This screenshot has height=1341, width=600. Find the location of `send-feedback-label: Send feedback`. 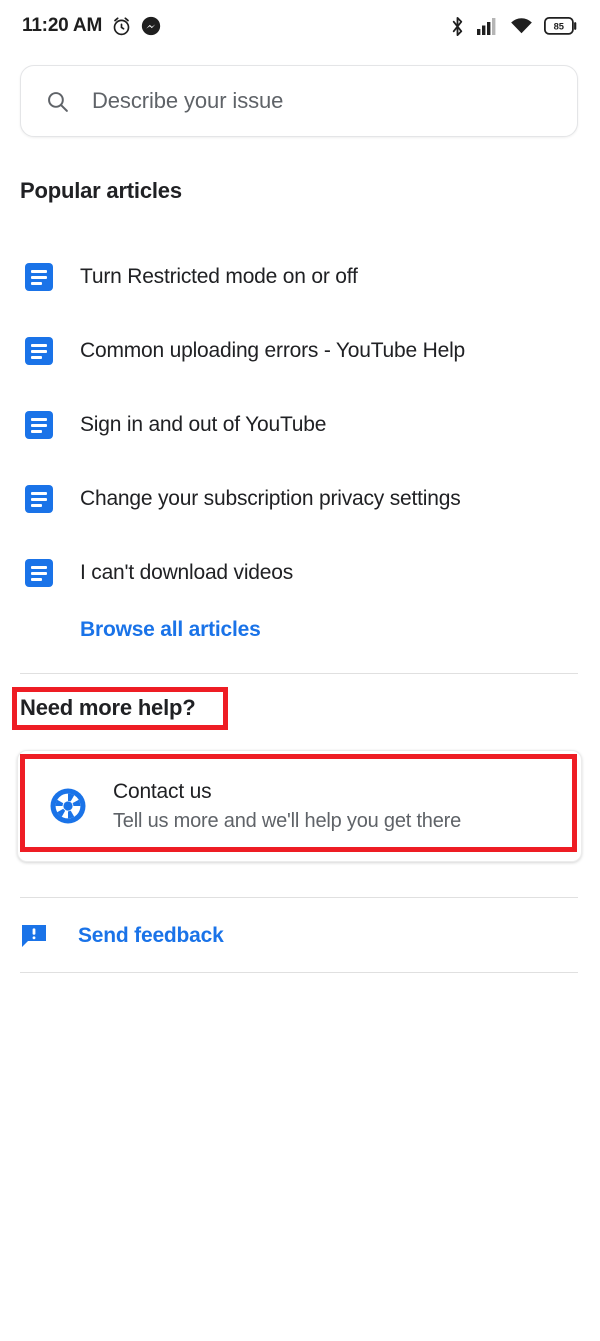

send-feedback-label: Send feedback is located at coordinates (151, 935).